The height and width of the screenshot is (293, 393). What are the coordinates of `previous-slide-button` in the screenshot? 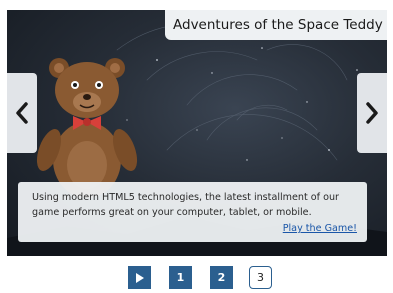 It's located at (22, 113).